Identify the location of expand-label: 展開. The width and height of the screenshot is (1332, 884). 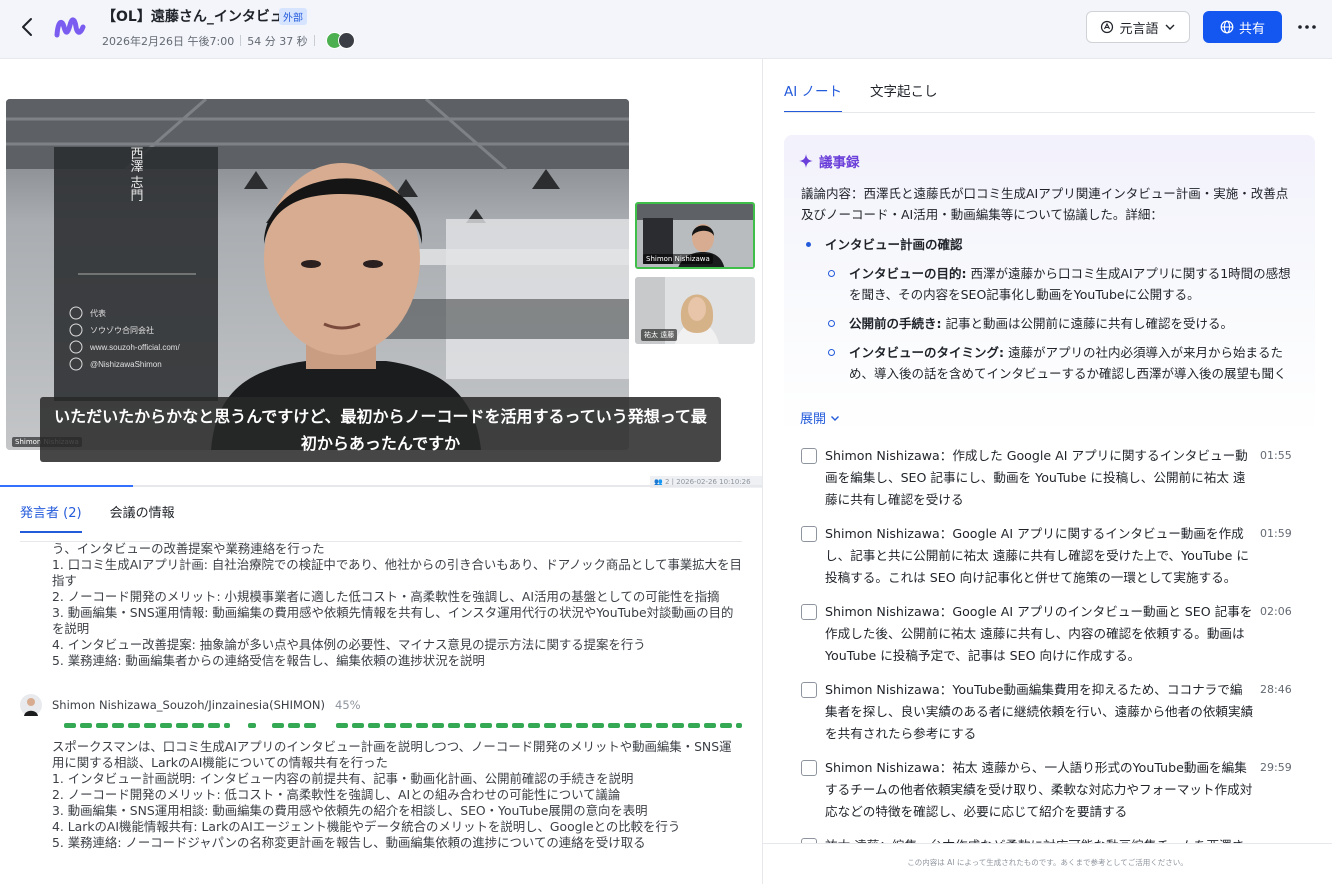
(813, 419).